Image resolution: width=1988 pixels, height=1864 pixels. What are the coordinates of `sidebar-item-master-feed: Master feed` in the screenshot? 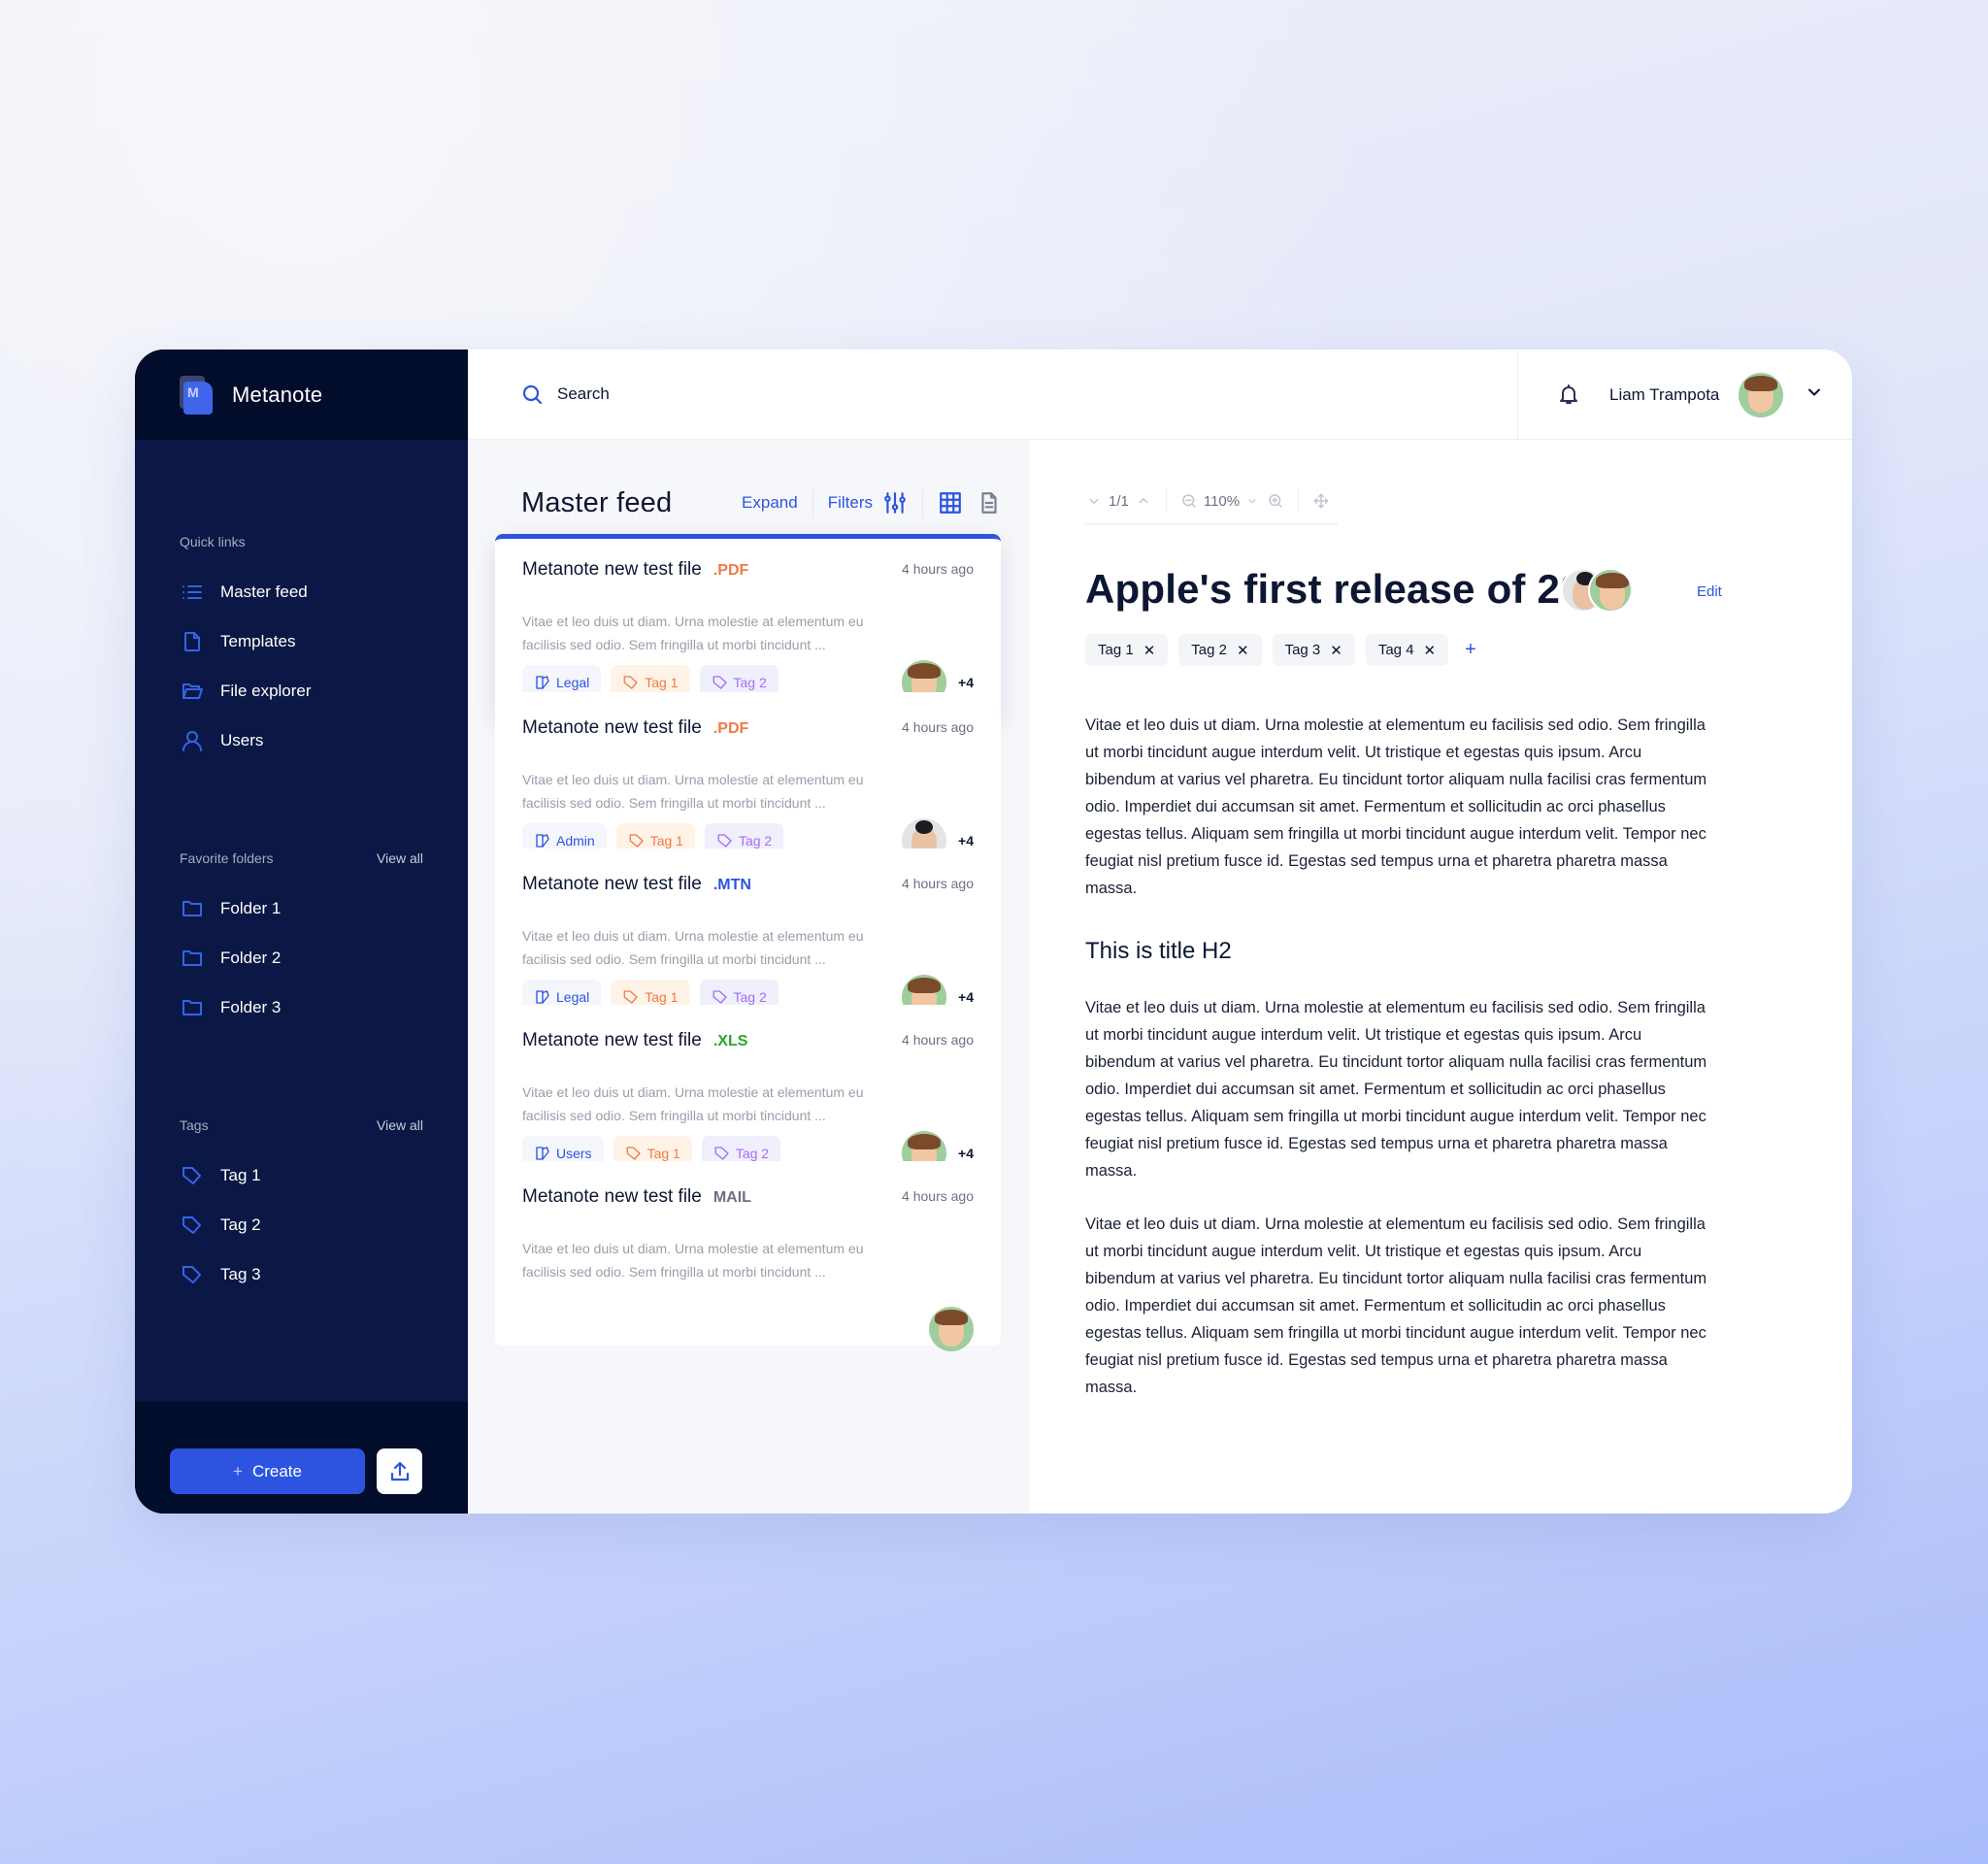 It's located at (301, 591).